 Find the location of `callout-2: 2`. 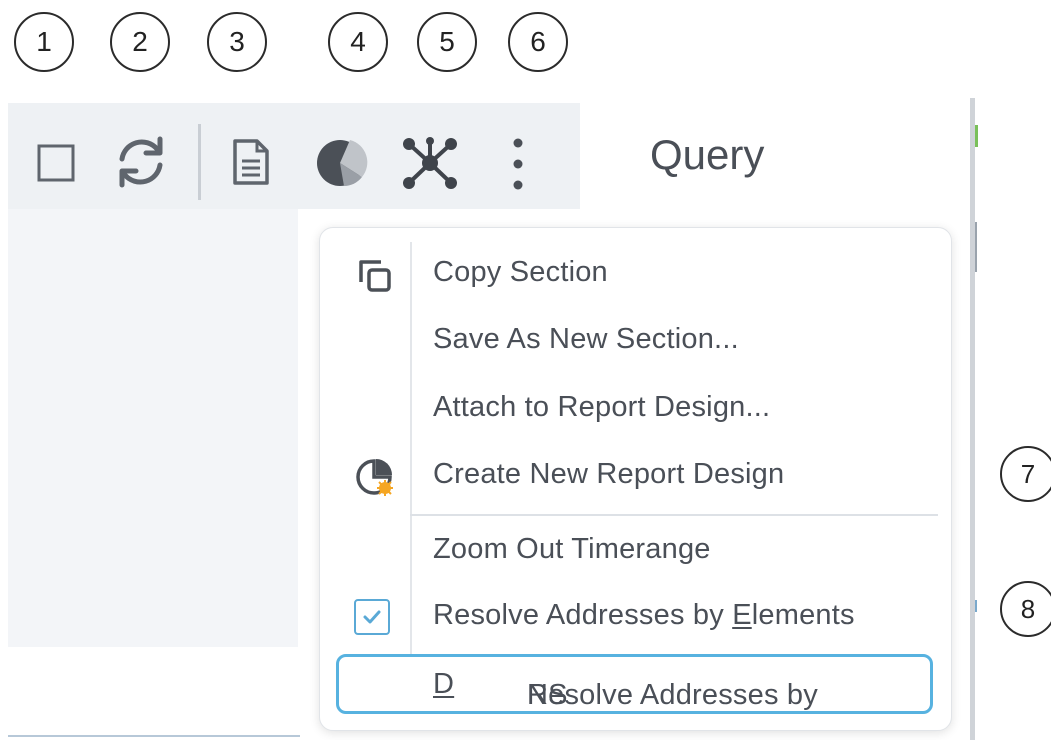

callout-2: 2 is located at coordinates (140, 42).